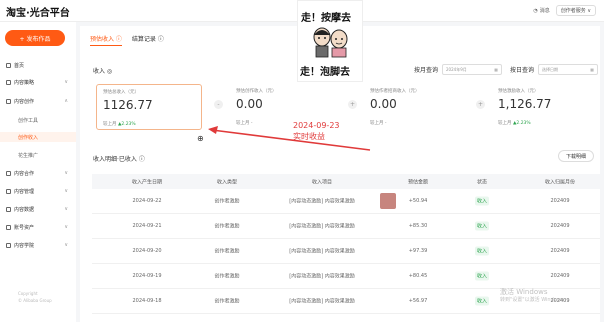  Describe the element at coordinates (417, 107) in the screenshot. I see `card-merchant-income: 预估作者招商收入（元） 0.00 较上月 -` at that location.